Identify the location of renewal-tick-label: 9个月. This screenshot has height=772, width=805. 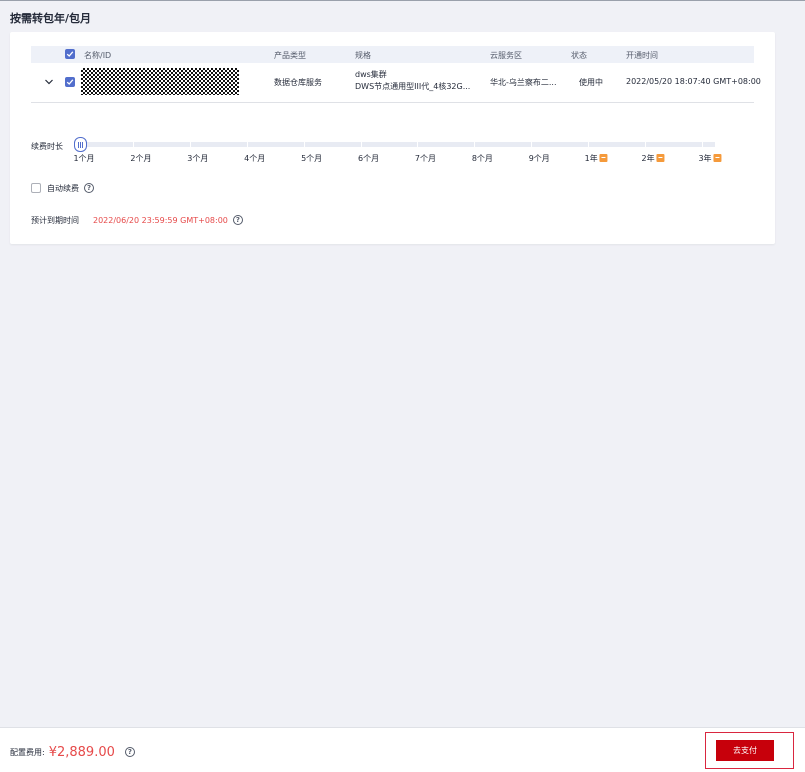
(539, 158).